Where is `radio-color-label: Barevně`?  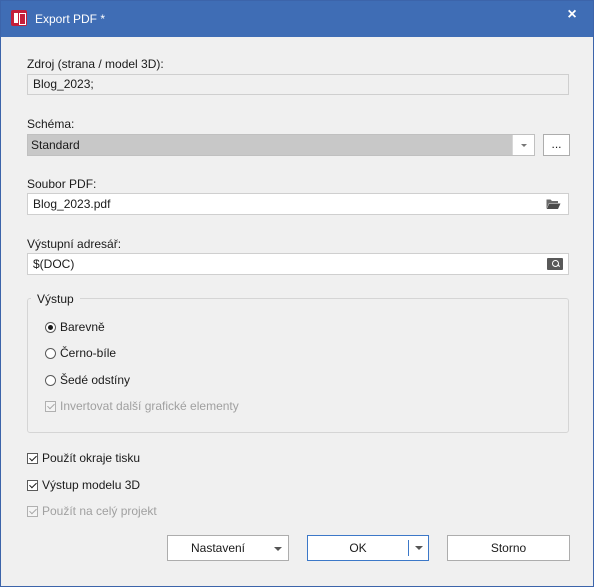
radio-color-label: Barevně is located at coordinates (82, 327).